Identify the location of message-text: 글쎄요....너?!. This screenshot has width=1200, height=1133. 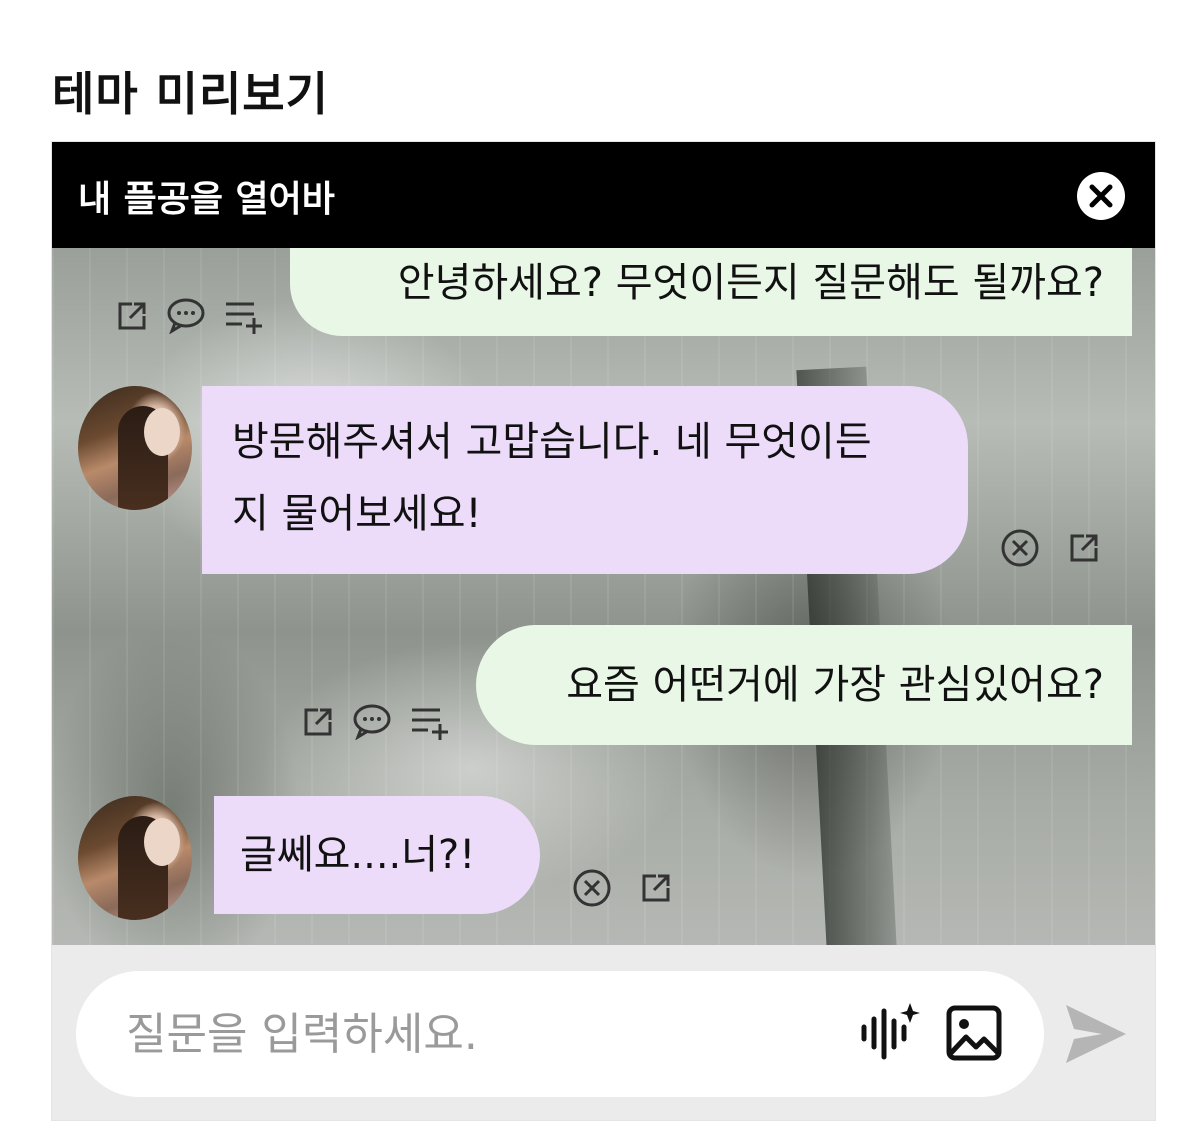
(358, 855).